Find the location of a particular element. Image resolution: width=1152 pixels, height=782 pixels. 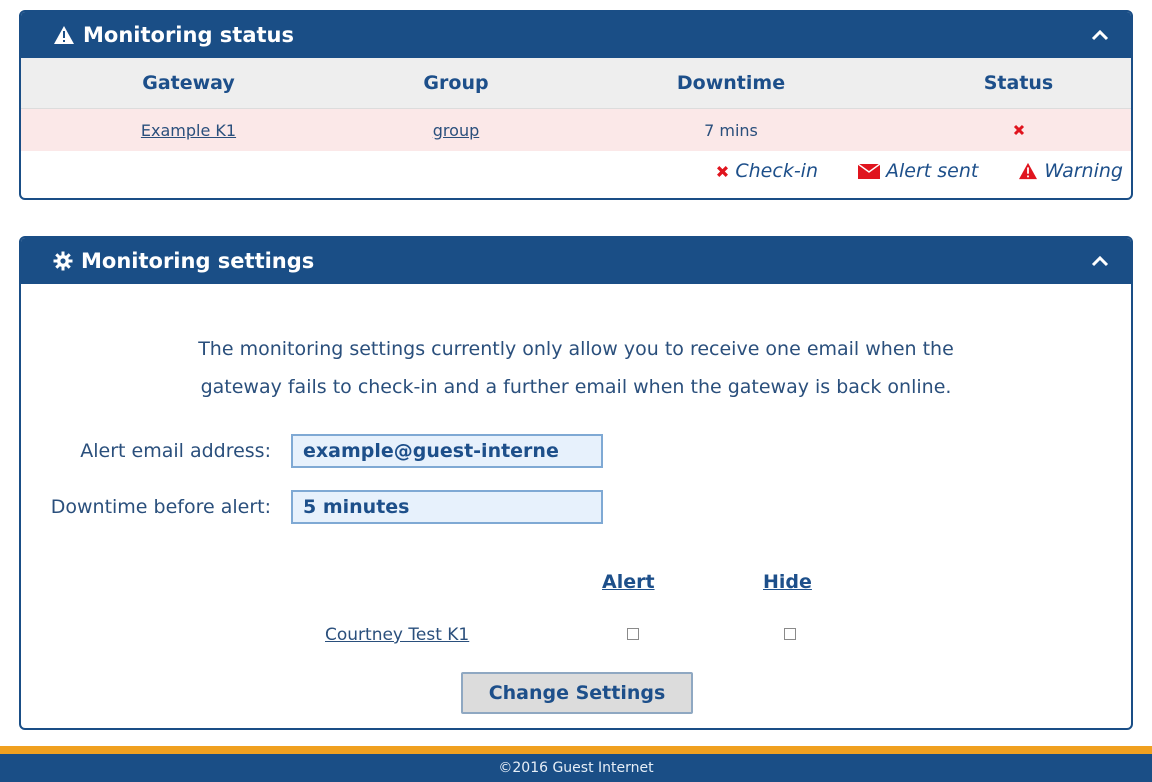

envelope-icon is located at coordinates (869, 171).